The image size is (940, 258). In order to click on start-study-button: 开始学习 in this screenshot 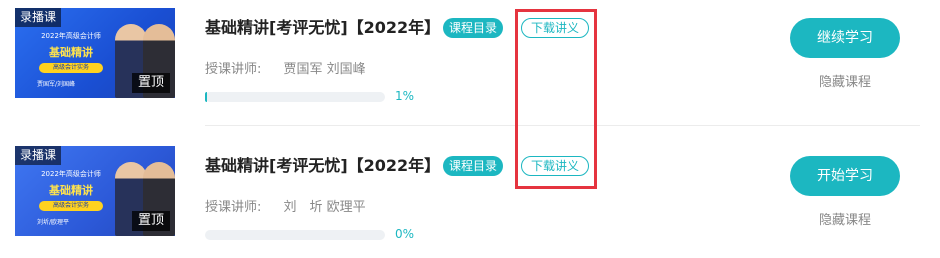, I will do `click(845, 176)`.